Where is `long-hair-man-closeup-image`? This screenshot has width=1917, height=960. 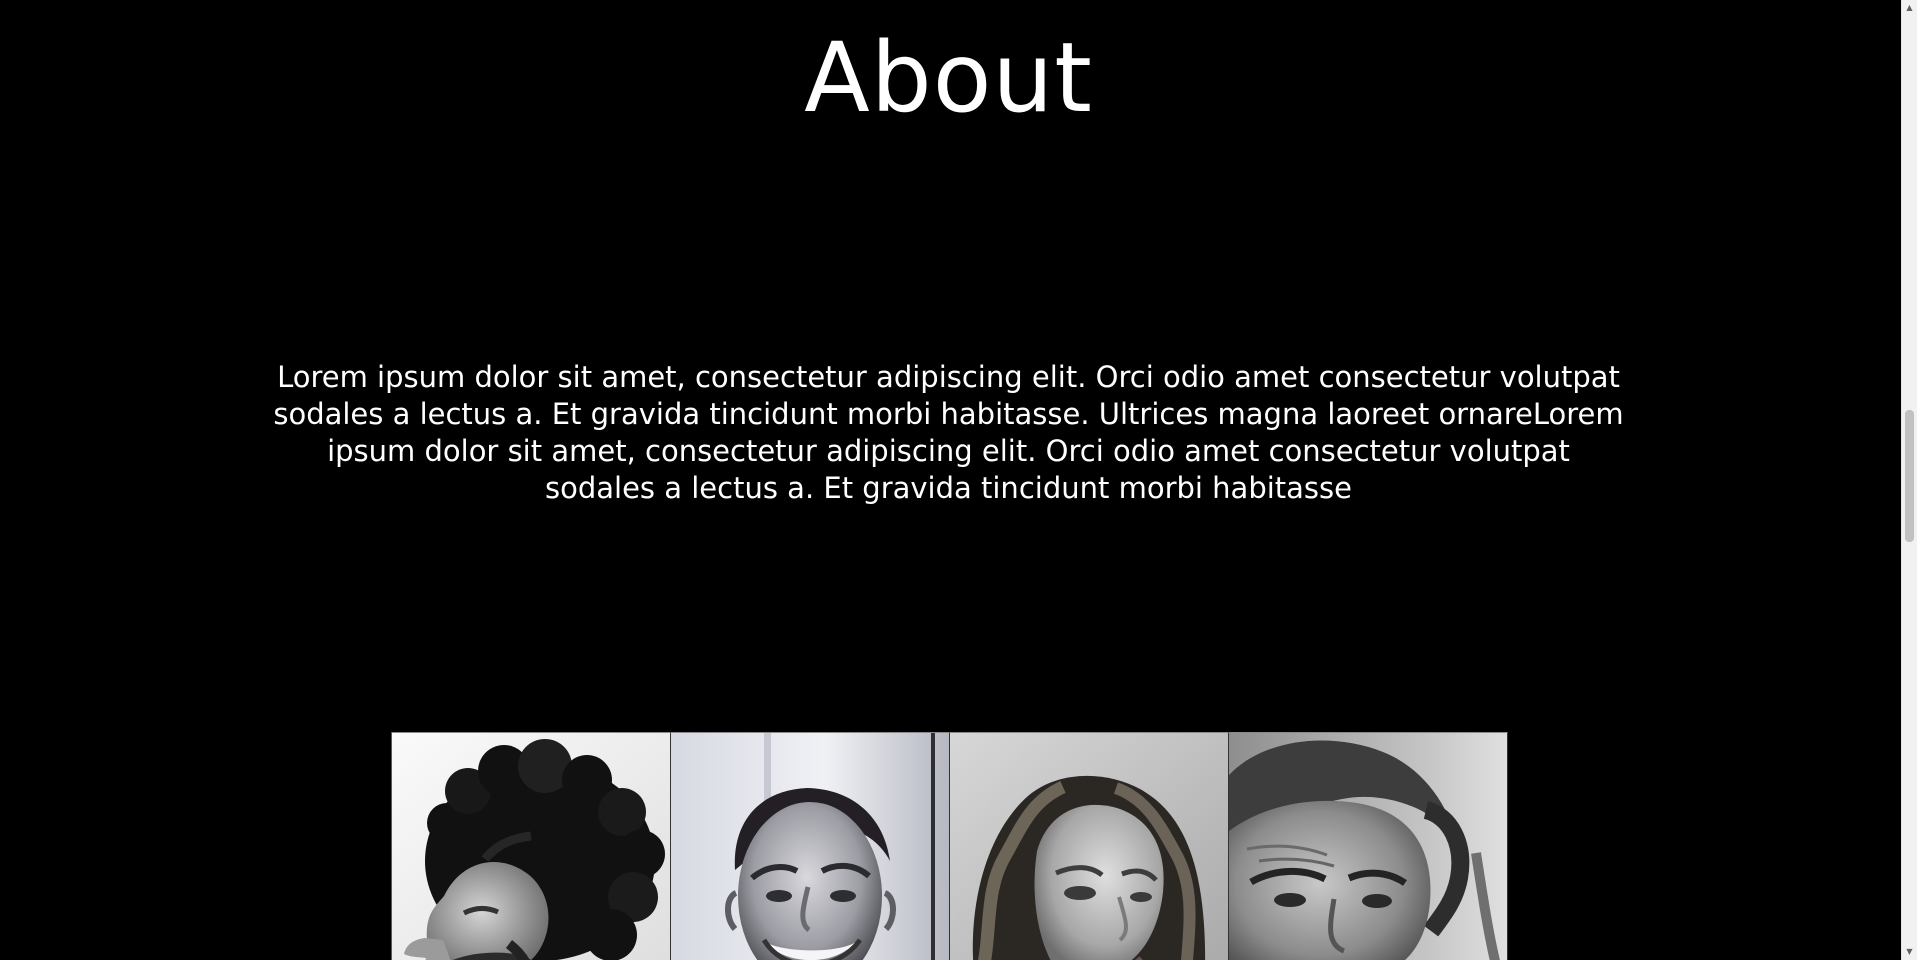
long-hair-man-closeup-image is located at coordinates (1368, 846).